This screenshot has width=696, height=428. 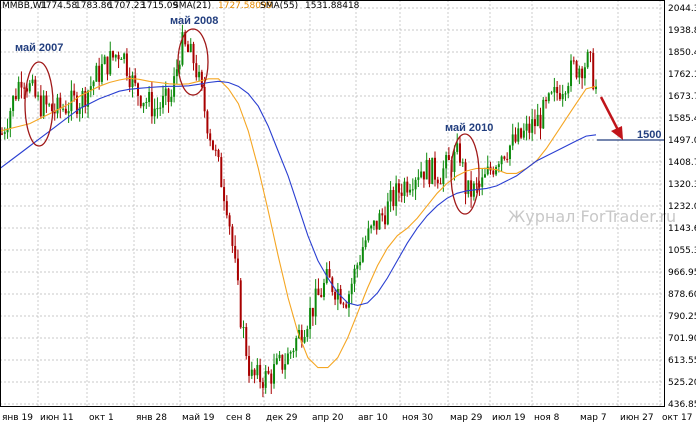 What do you see at coordinates (682, 251) in the screenshot?
I see `y-tick-label: 1055.30` at bounding box center [682, 251].